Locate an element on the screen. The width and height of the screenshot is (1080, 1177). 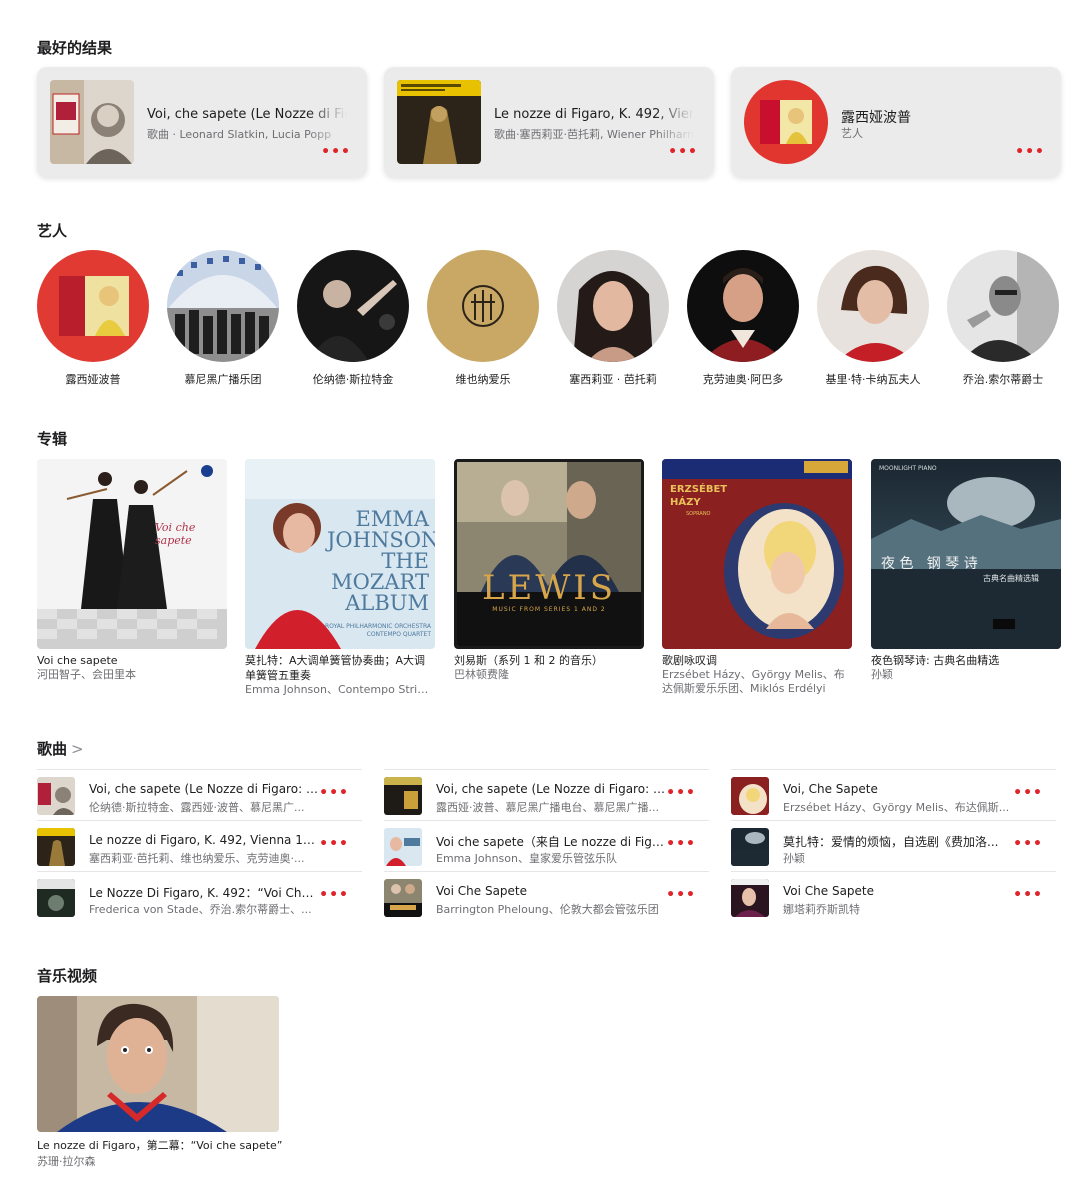
song-artist: 娜塔莉乔斯凯特 is located at coordinates (821, 909).